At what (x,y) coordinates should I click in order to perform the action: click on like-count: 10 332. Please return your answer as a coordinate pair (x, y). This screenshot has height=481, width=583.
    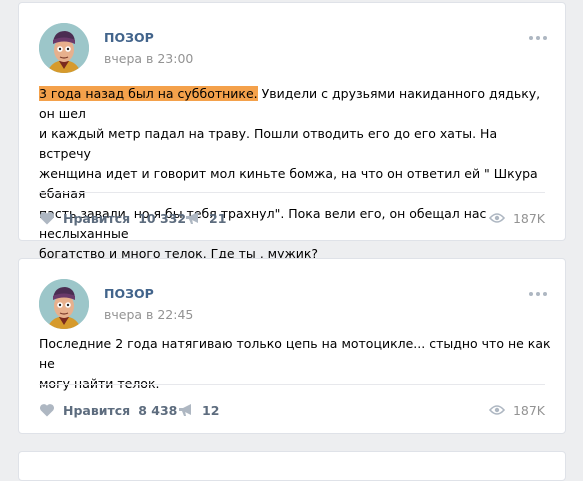
    Looking at the image, I should click on (162, 218).